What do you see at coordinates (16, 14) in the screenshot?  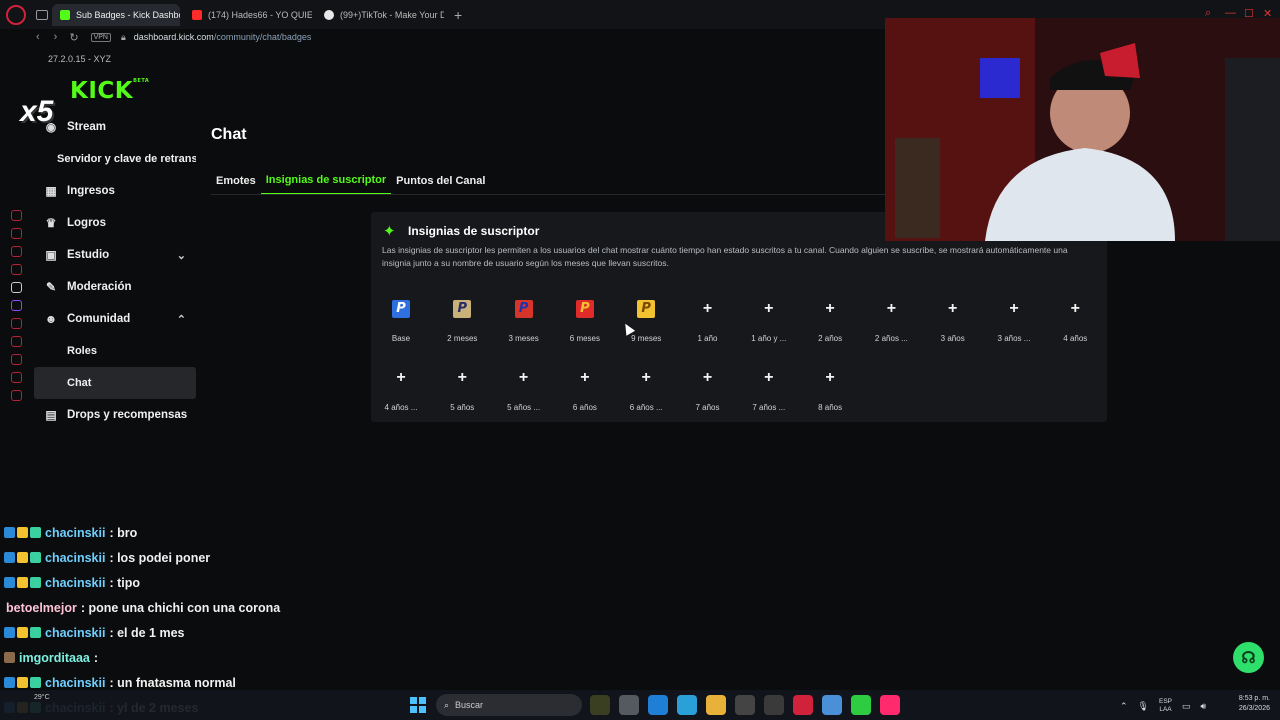 I see `opera-logo-icon` at bounding box center [16, 14].